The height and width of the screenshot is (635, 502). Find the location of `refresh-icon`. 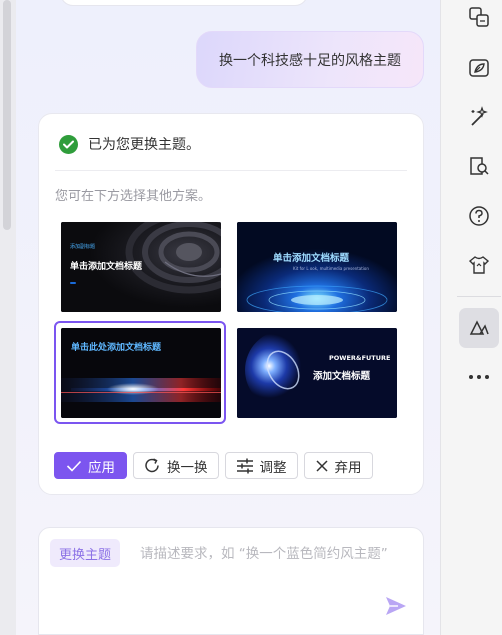

refresh-icon is located at coordinates (152, 465).